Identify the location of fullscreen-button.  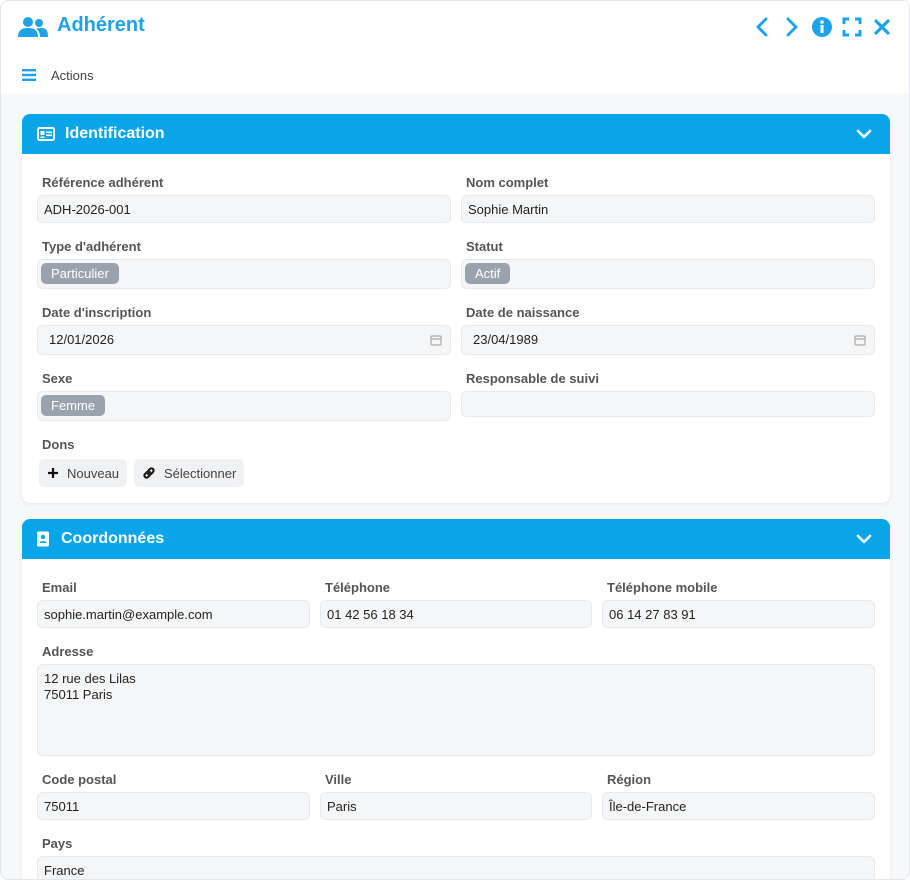
(852, 27).